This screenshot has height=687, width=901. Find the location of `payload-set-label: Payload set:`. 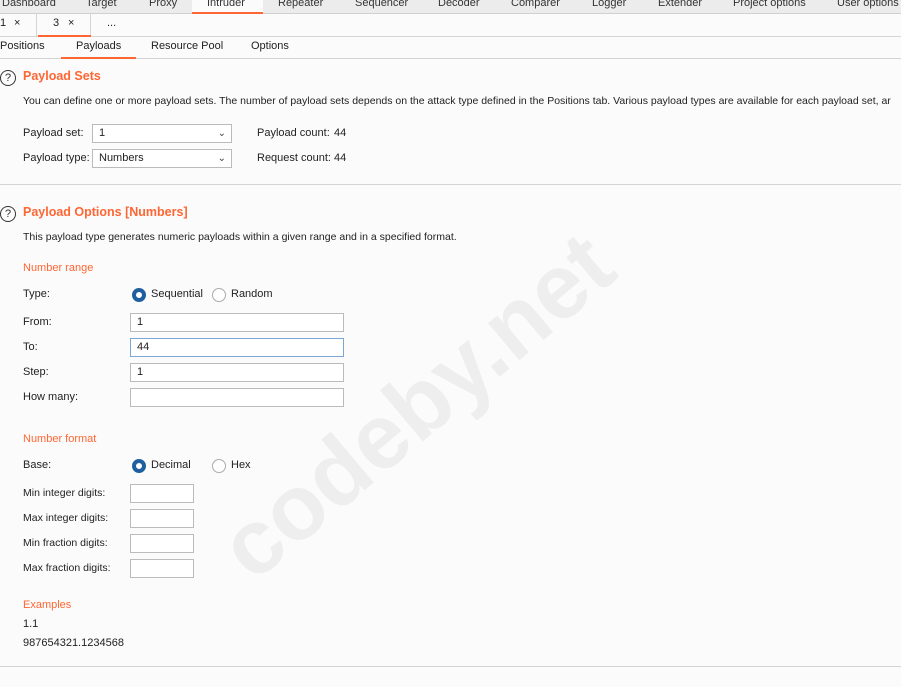

payload-set-label: Payload set: is located at coordinates (53, 133).